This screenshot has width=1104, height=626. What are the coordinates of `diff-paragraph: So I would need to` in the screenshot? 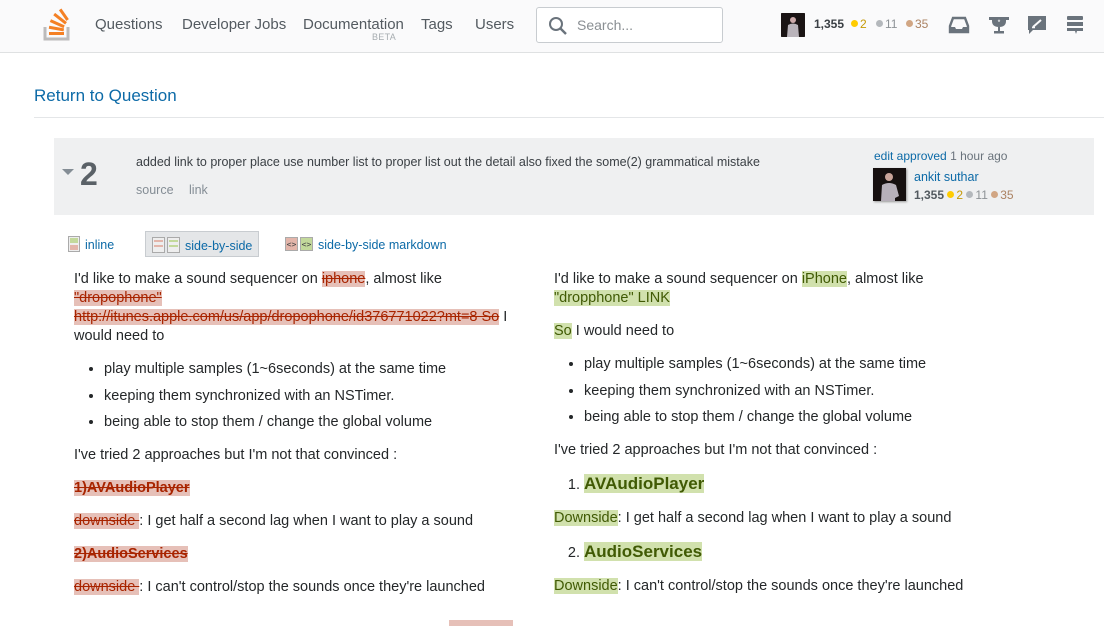 It's located at (774, 331).